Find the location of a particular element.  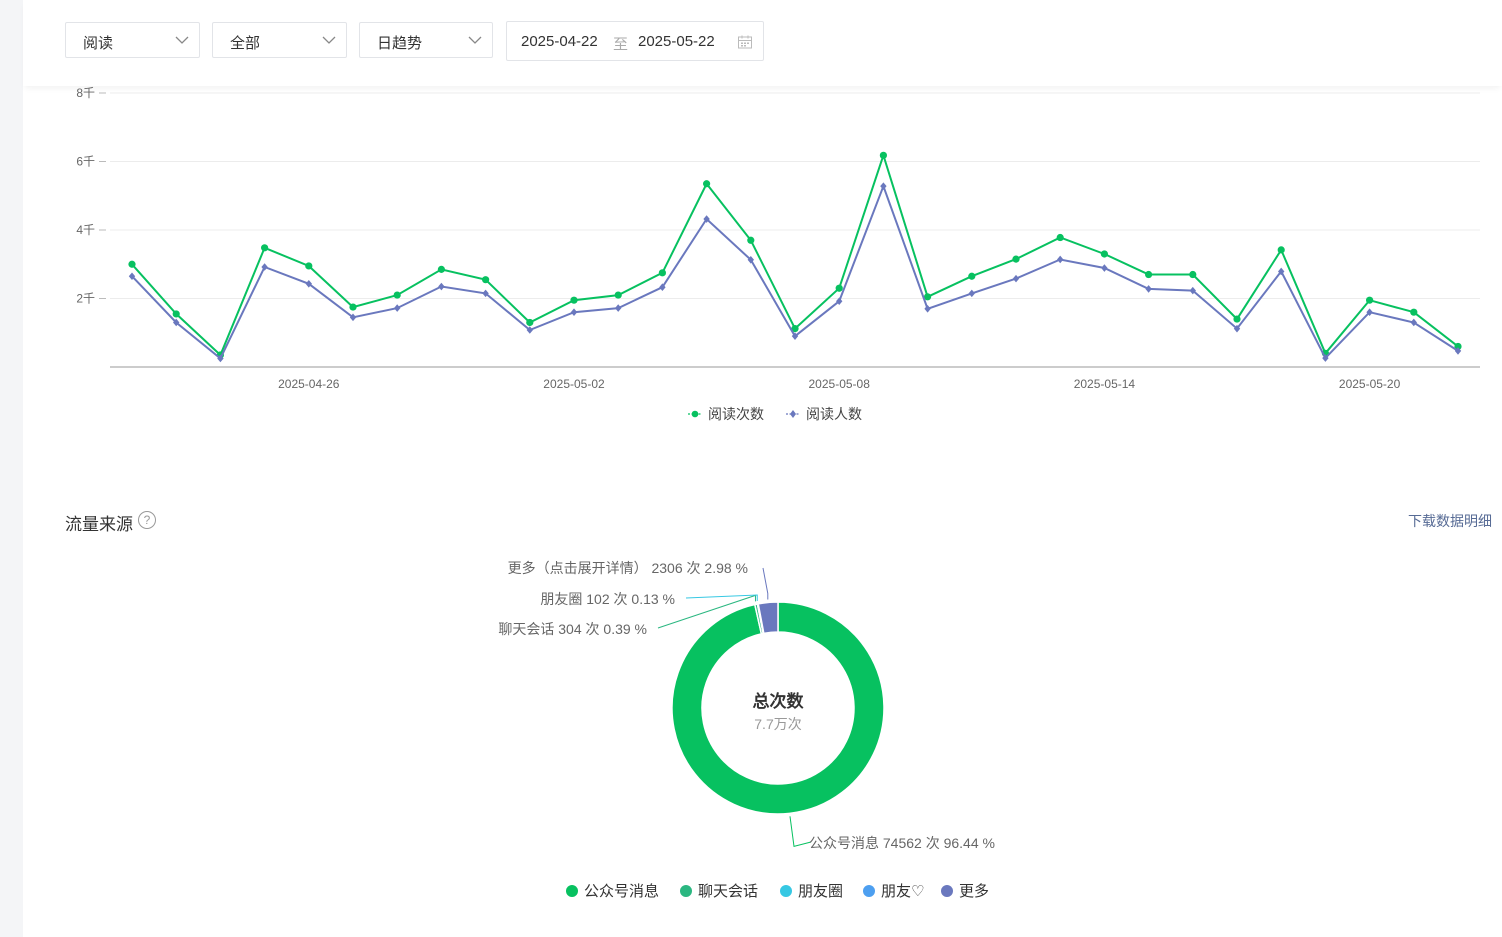

y-tick-label: 4千 is located at coordinates (85, 230).